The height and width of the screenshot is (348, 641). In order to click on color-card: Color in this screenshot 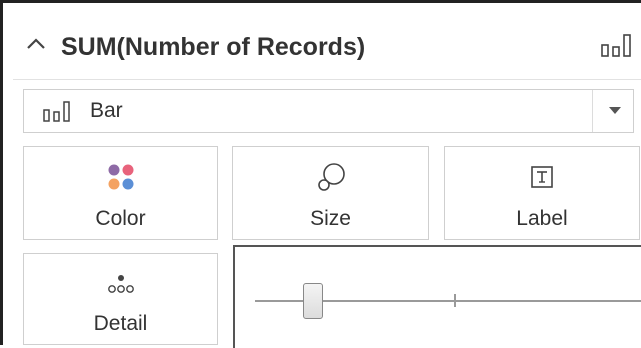, I will do `click(120, 193)`.